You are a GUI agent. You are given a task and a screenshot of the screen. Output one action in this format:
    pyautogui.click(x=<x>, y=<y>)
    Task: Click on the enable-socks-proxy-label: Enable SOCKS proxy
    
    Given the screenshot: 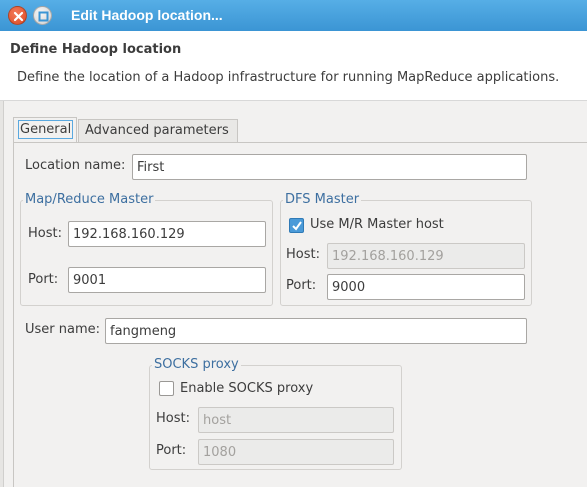 What is the action you would take?
    pyautogui.click(x=246, y=388)
    